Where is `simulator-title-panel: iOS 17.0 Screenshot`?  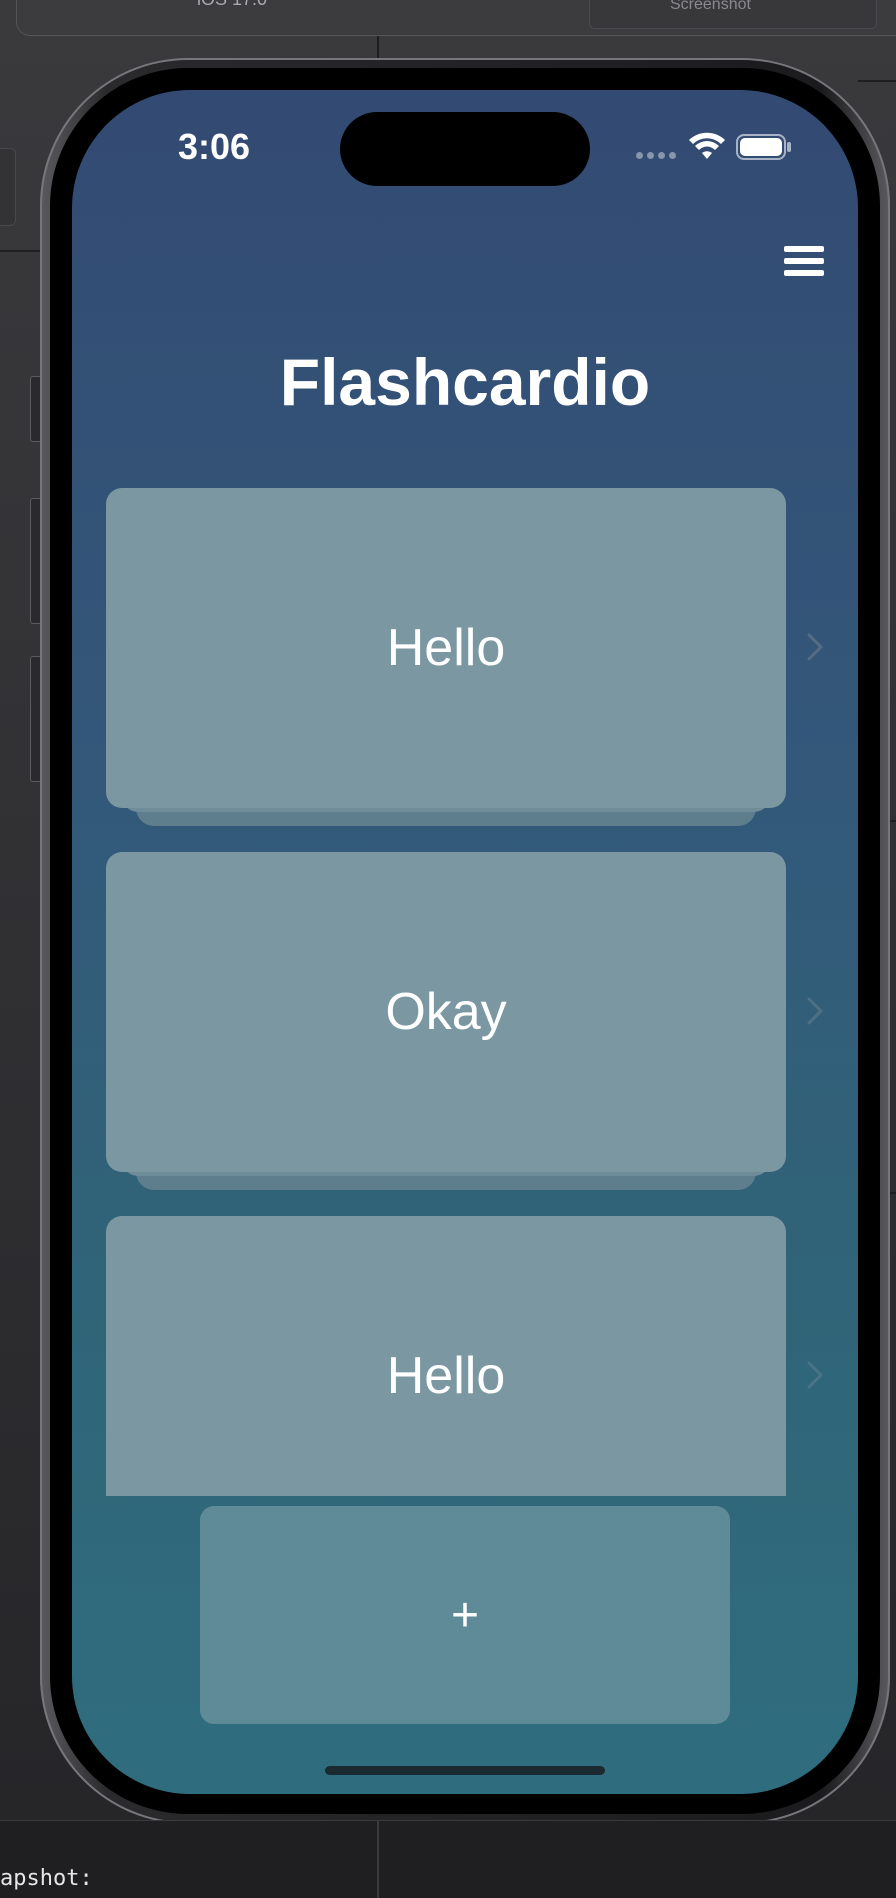 simulator-title-panel: iOS 17.0 Screenshot is located at coordinates (456, 18).